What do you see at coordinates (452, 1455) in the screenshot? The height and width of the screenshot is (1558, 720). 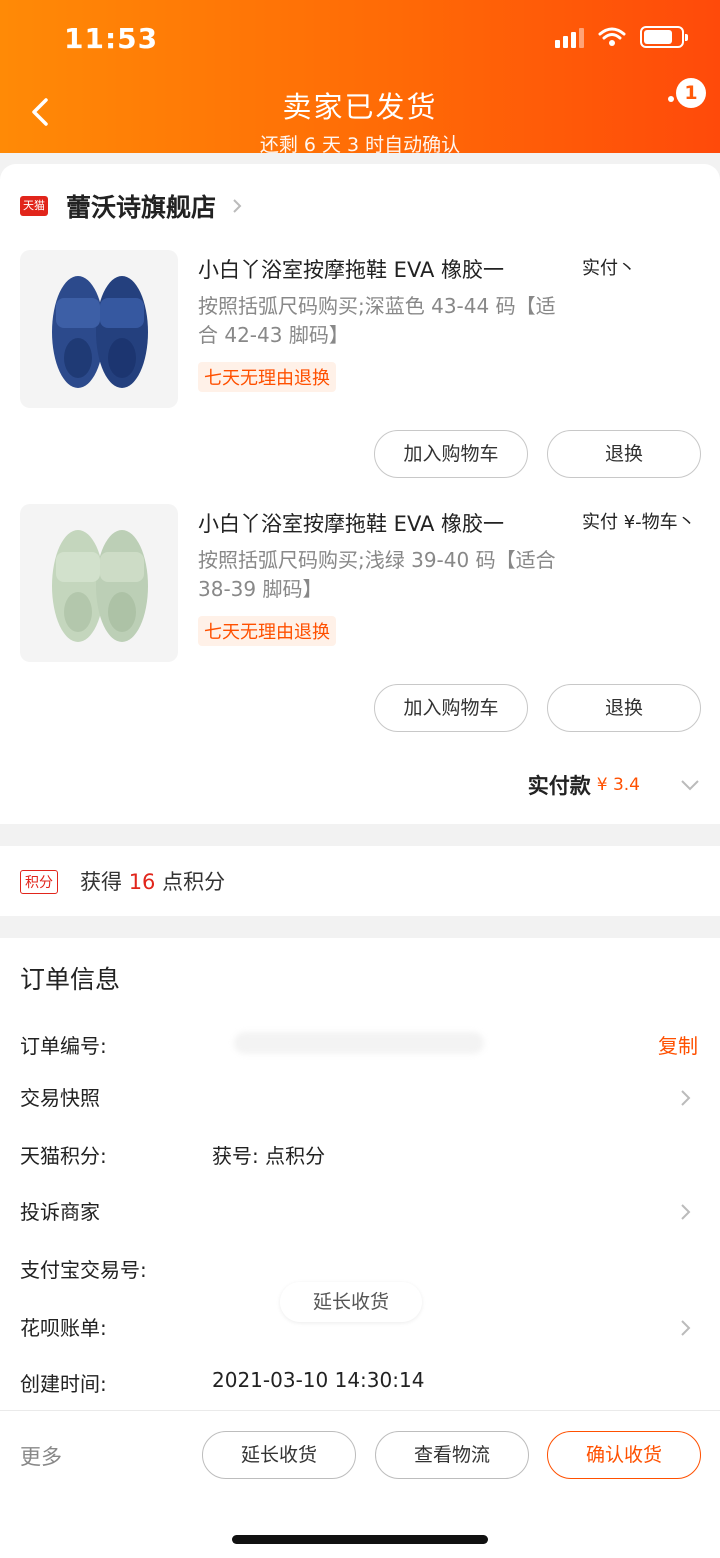 I see `view-logistics-button: 查看物流` at bounding box center [452, 1455].